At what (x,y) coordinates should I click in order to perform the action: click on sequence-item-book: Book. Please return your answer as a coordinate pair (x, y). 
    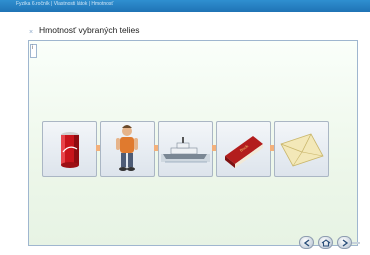
    Looking at the image, I should click on (243, 149).